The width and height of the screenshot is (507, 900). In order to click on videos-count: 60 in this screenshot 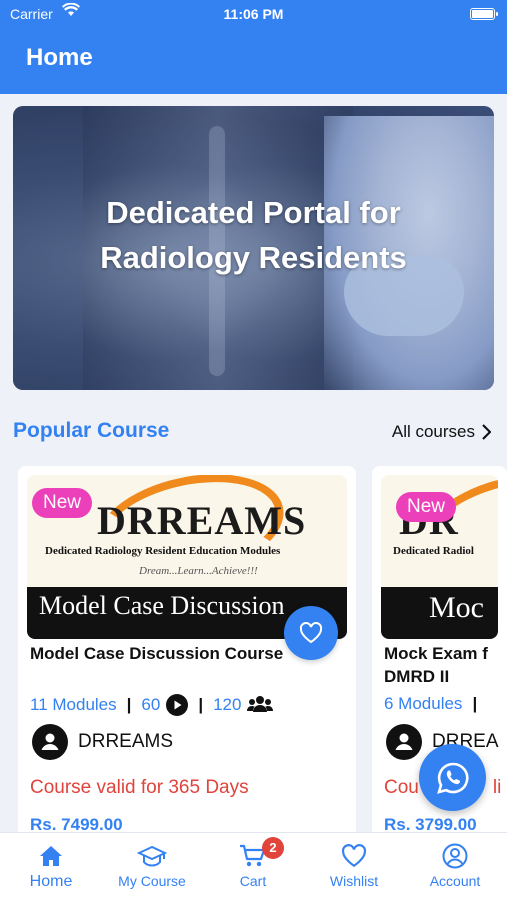, I will do `click(151, 704)`.